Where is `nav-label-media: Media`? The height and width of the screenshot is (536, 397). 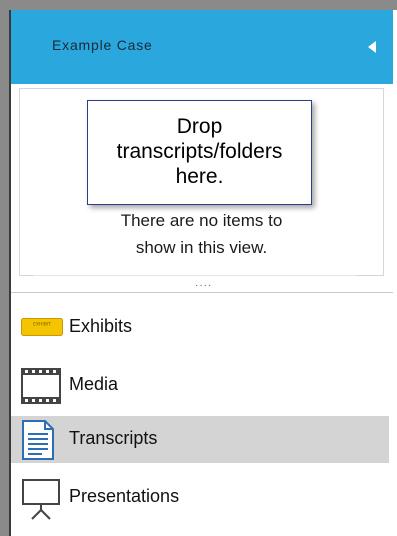 nav-label-media: Media is located at coordinates (94, 384).